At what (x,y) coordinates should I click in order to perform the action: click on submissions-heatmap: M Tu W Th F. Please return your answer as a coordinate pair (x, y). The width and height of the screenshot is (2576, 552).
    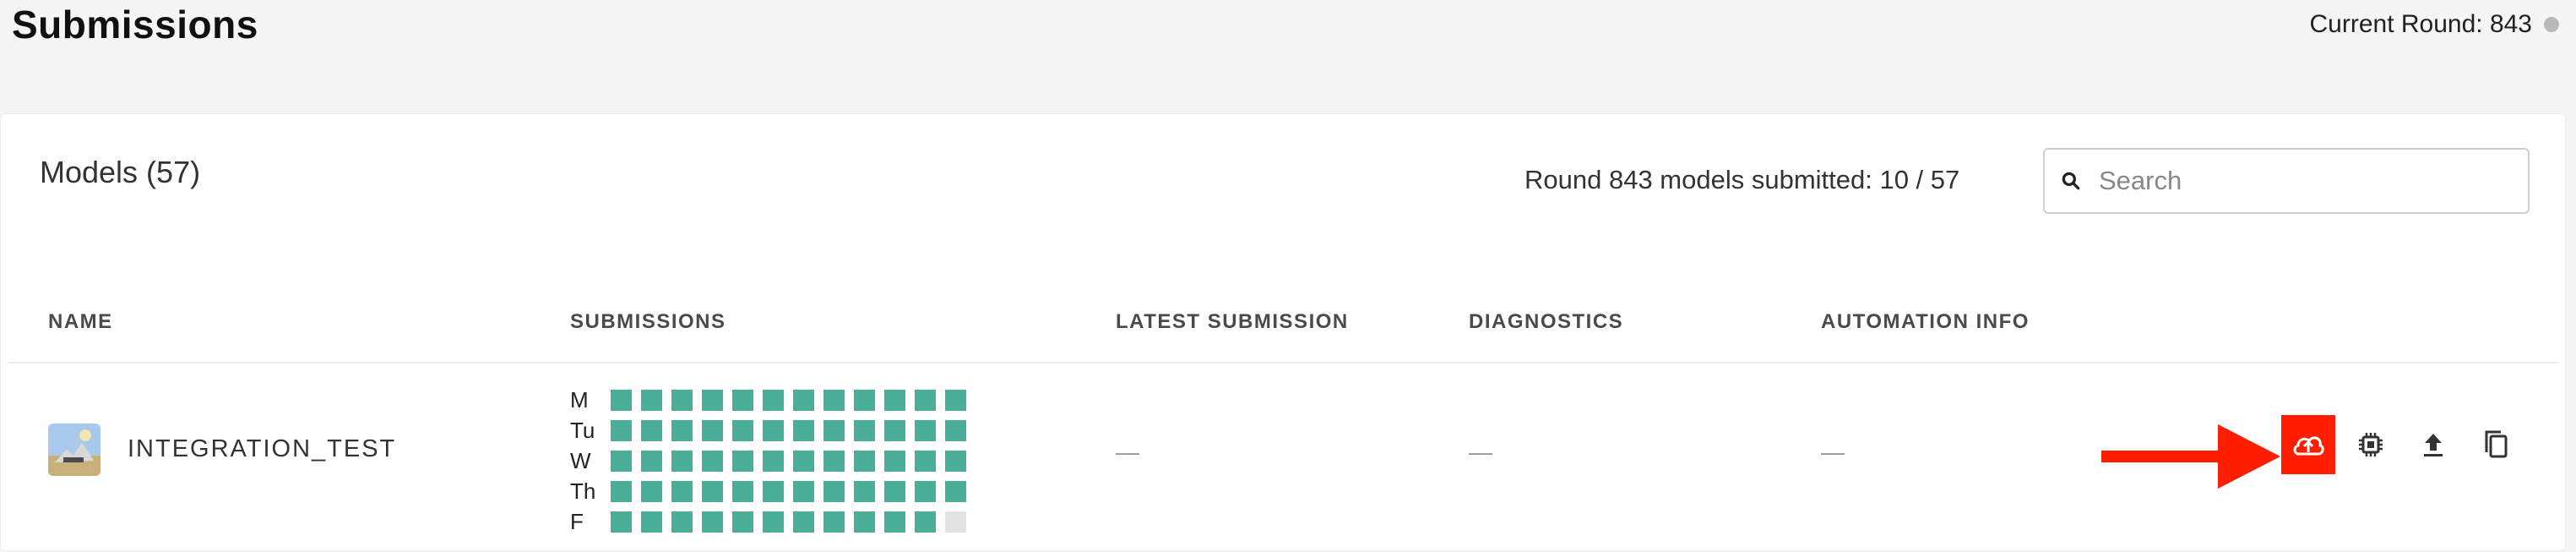
    Looking at the image, I should click on (773, 461).